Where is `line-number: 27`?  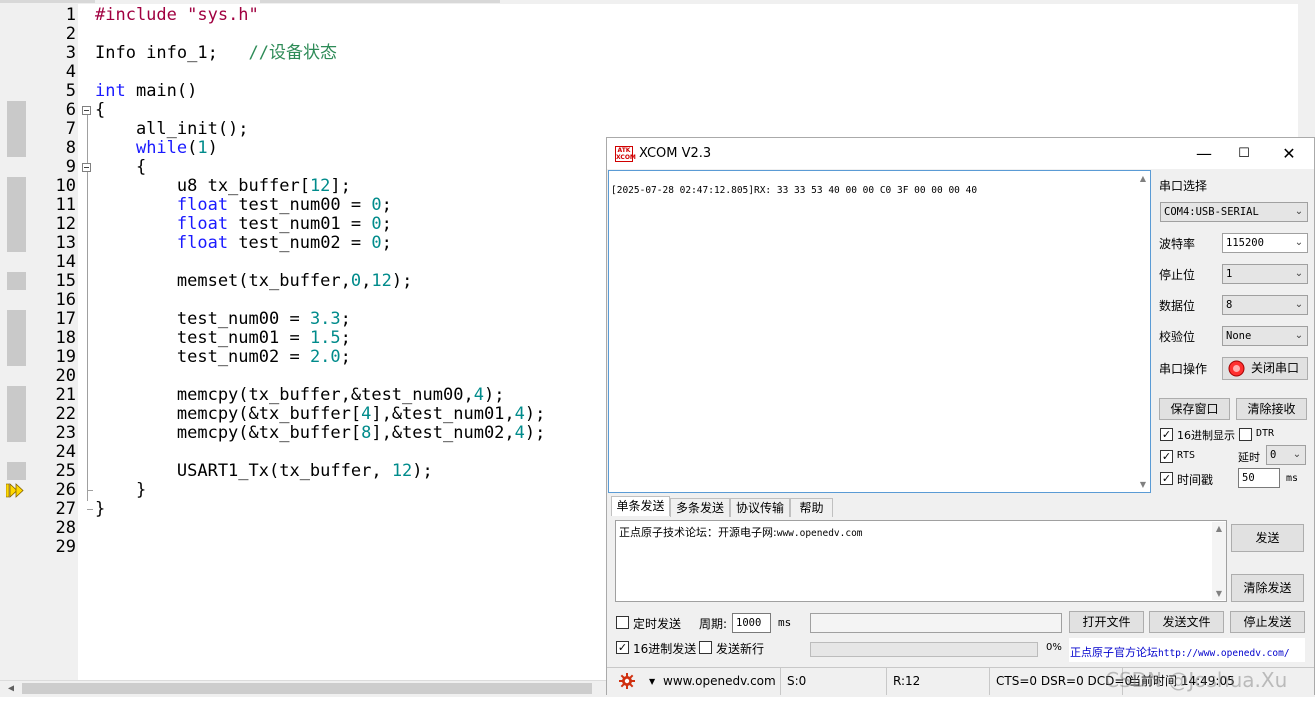
line-number: 27 is located at coordinates (65, 509).